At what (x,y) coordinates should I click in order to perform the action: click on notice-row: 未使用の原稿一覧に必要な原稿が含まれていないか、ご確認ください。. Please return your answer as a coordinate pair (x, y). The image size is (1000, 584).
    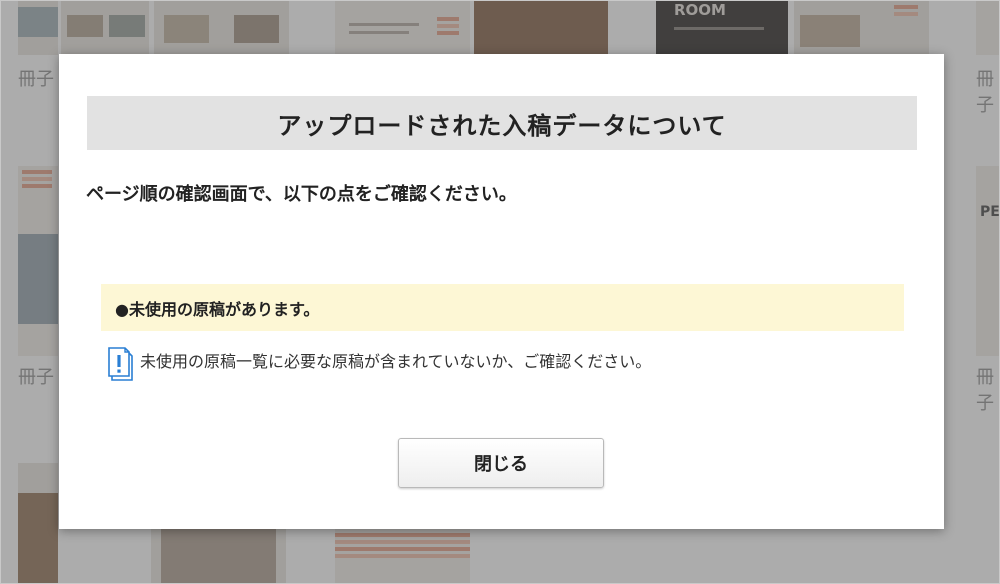
    Looking at the image, I should click on (378, 363).